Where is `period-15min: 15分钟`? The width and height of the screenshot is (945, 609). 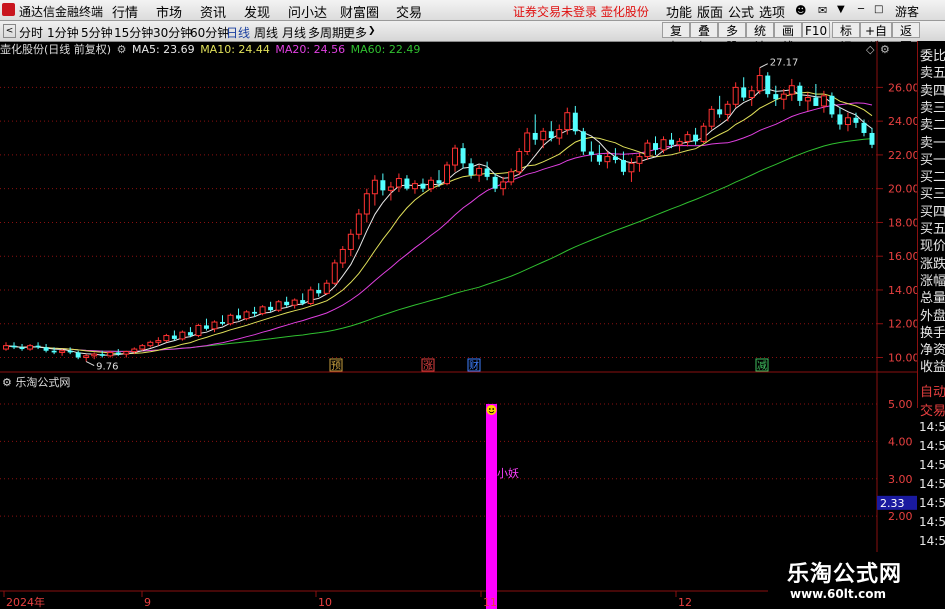 period-15min: 15分钟 is located at coordinates (133, 32).